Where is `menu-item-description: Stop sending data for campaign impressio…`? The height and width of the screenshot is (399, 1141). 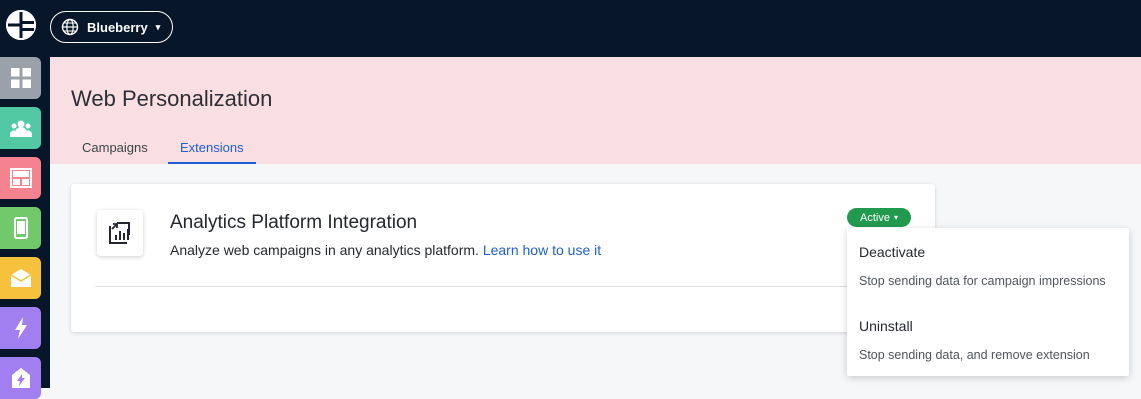
menu-item-description: Stop sending data for campaign impressio… is located at coordinates (982, 281).